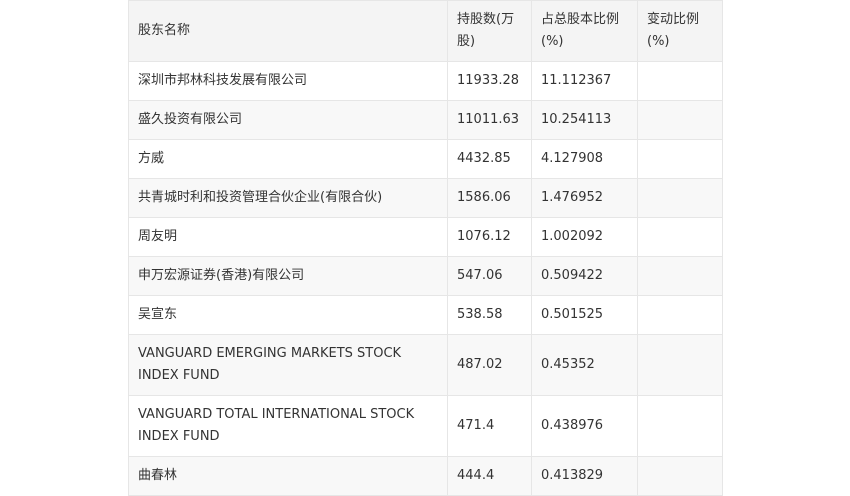 The height and width of the screenshot is (496, 850). I want to click on table-row: 盛久投资有限公司 11011.63 10.254113, so click(425, 120).